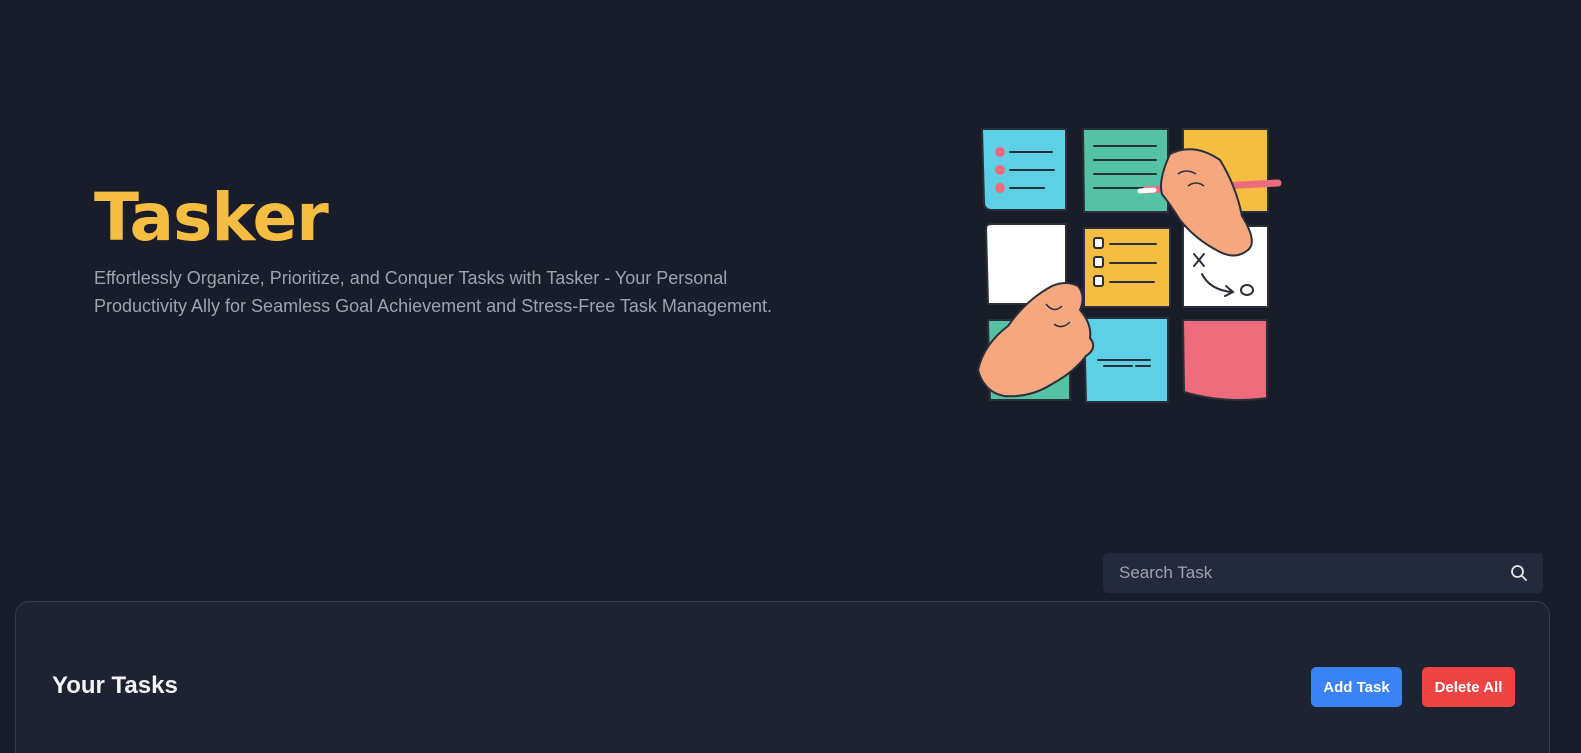 The image size is (1581, 753). I want to click on search-icon, so click(1519, 573).